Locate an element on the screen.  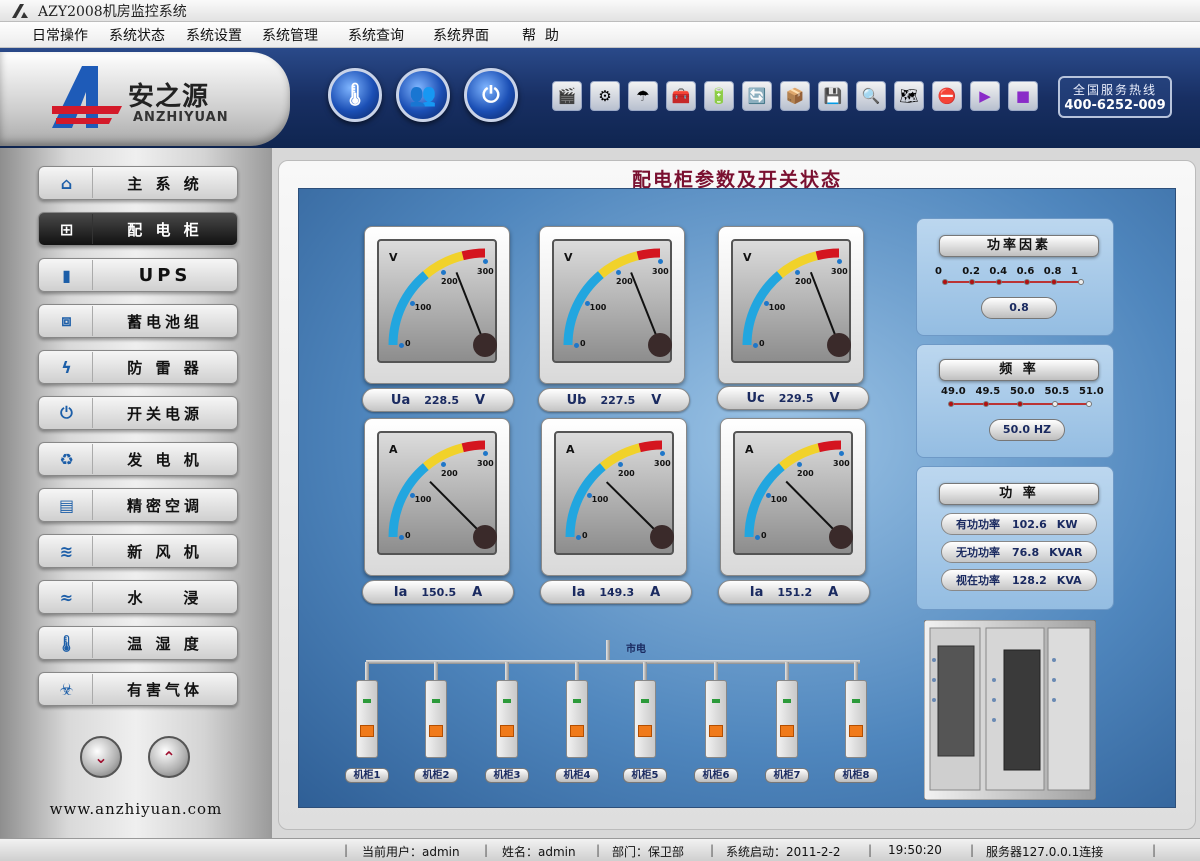
frequency-card: 频 率 49.0 49.5 50.0 50.5 51.0 50.0 HZ is located at coordinates (1015, 401).